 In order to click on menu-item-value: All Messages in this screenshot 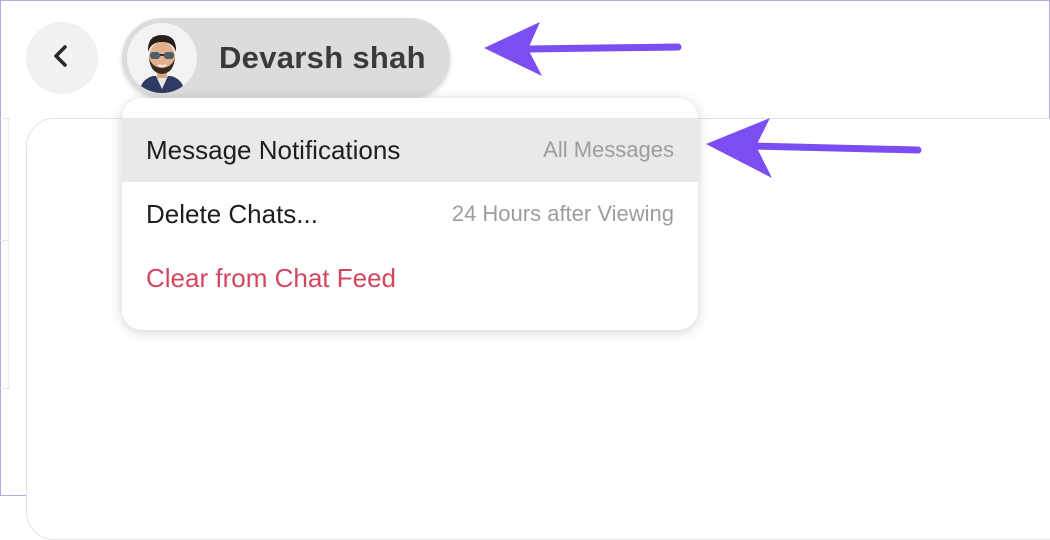, I will do `click(608, 149)`.